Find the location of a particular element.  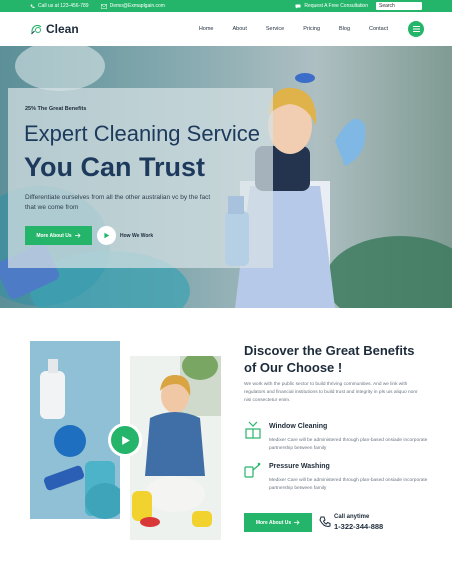

nav-menu: Home About Service Pricing Blog Contact is located at coordinates (302, 29).